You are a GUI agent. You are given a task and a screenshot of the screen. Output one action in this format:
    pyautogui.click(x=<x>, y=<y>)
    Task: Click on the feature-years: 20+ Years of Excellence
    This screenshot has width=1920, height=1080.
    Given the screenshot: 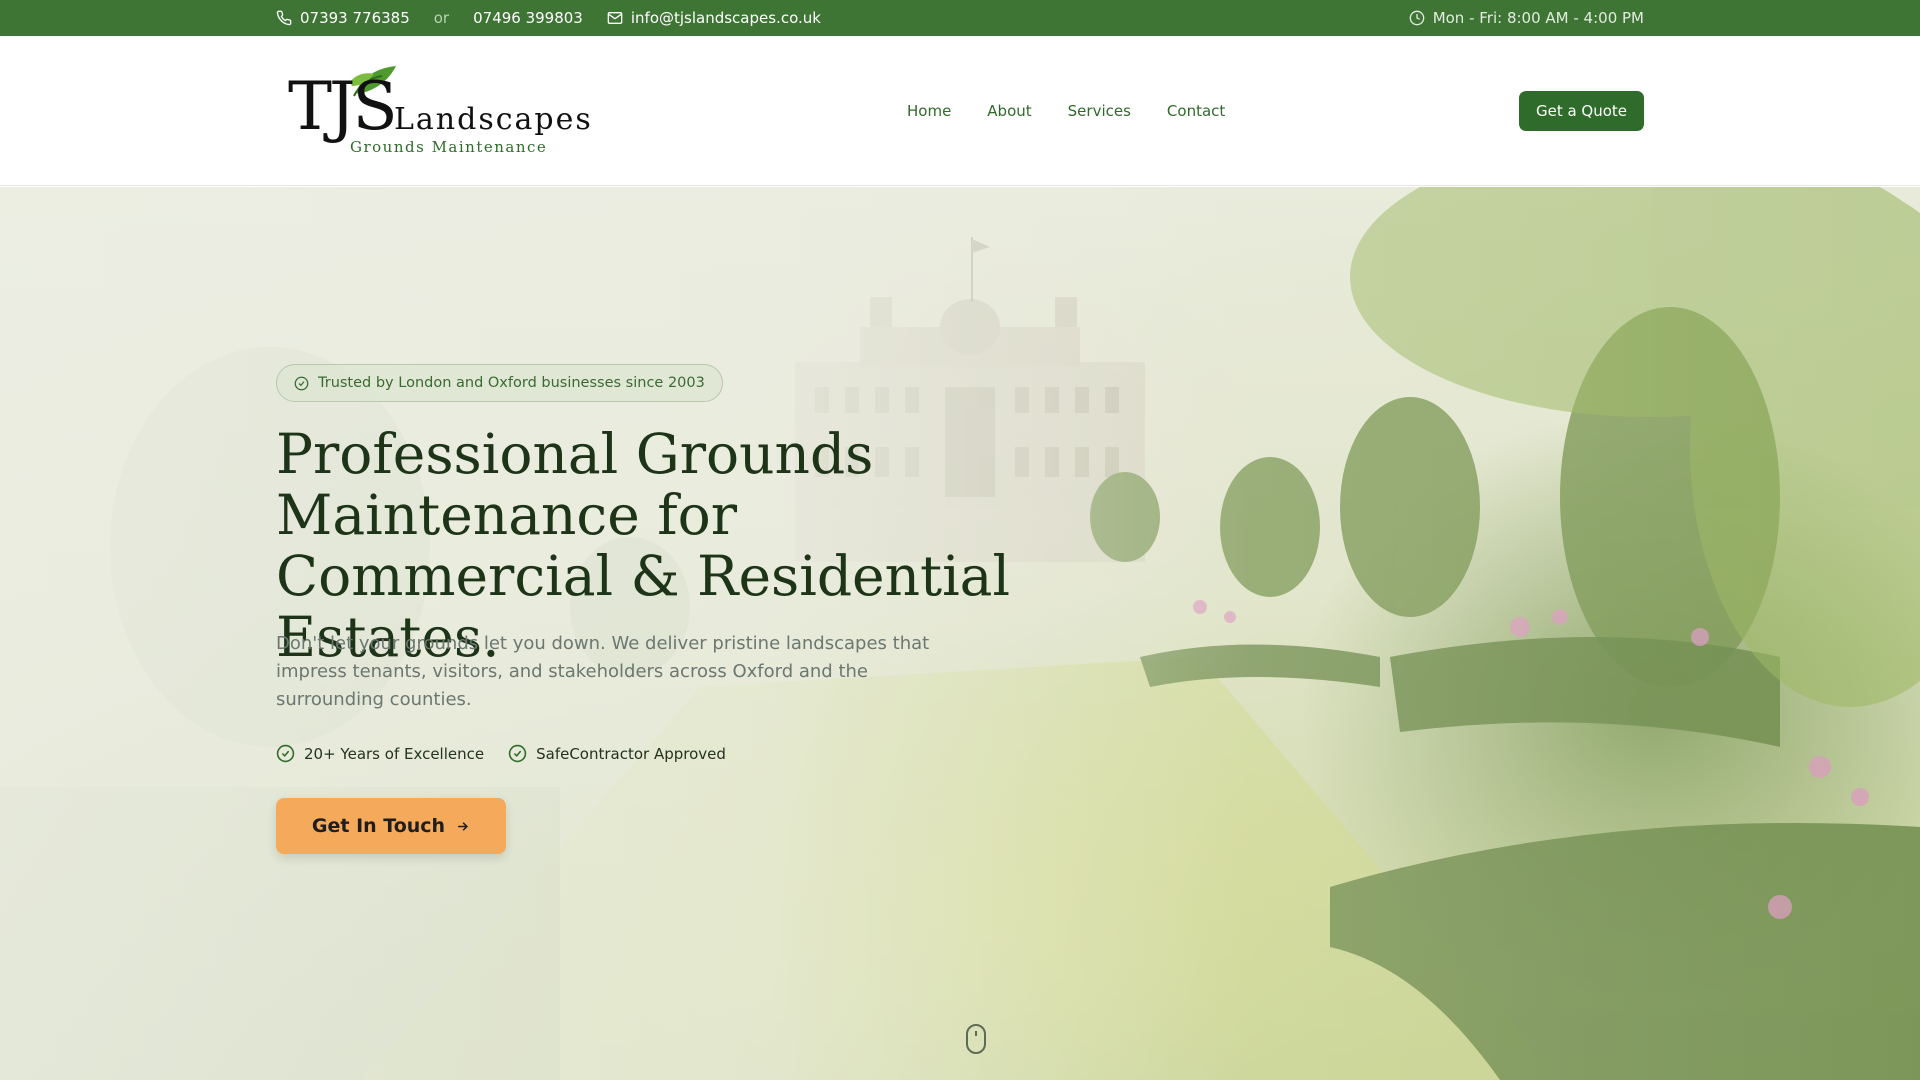 What is the action you would take?
    pyautogui.click(x=380, y=753)
    